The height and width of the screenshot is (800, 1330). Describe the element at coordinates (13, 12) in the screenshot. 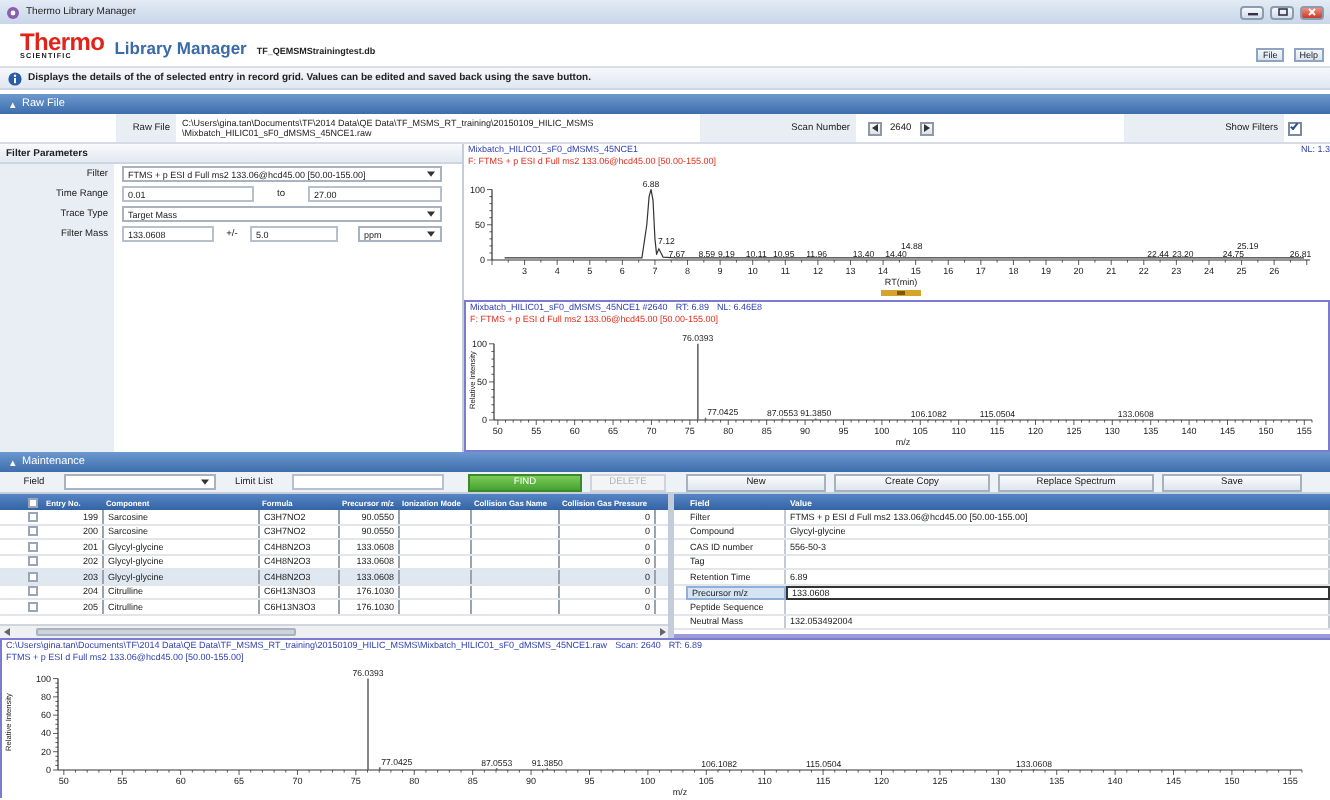

I see `app-icon` at that location.